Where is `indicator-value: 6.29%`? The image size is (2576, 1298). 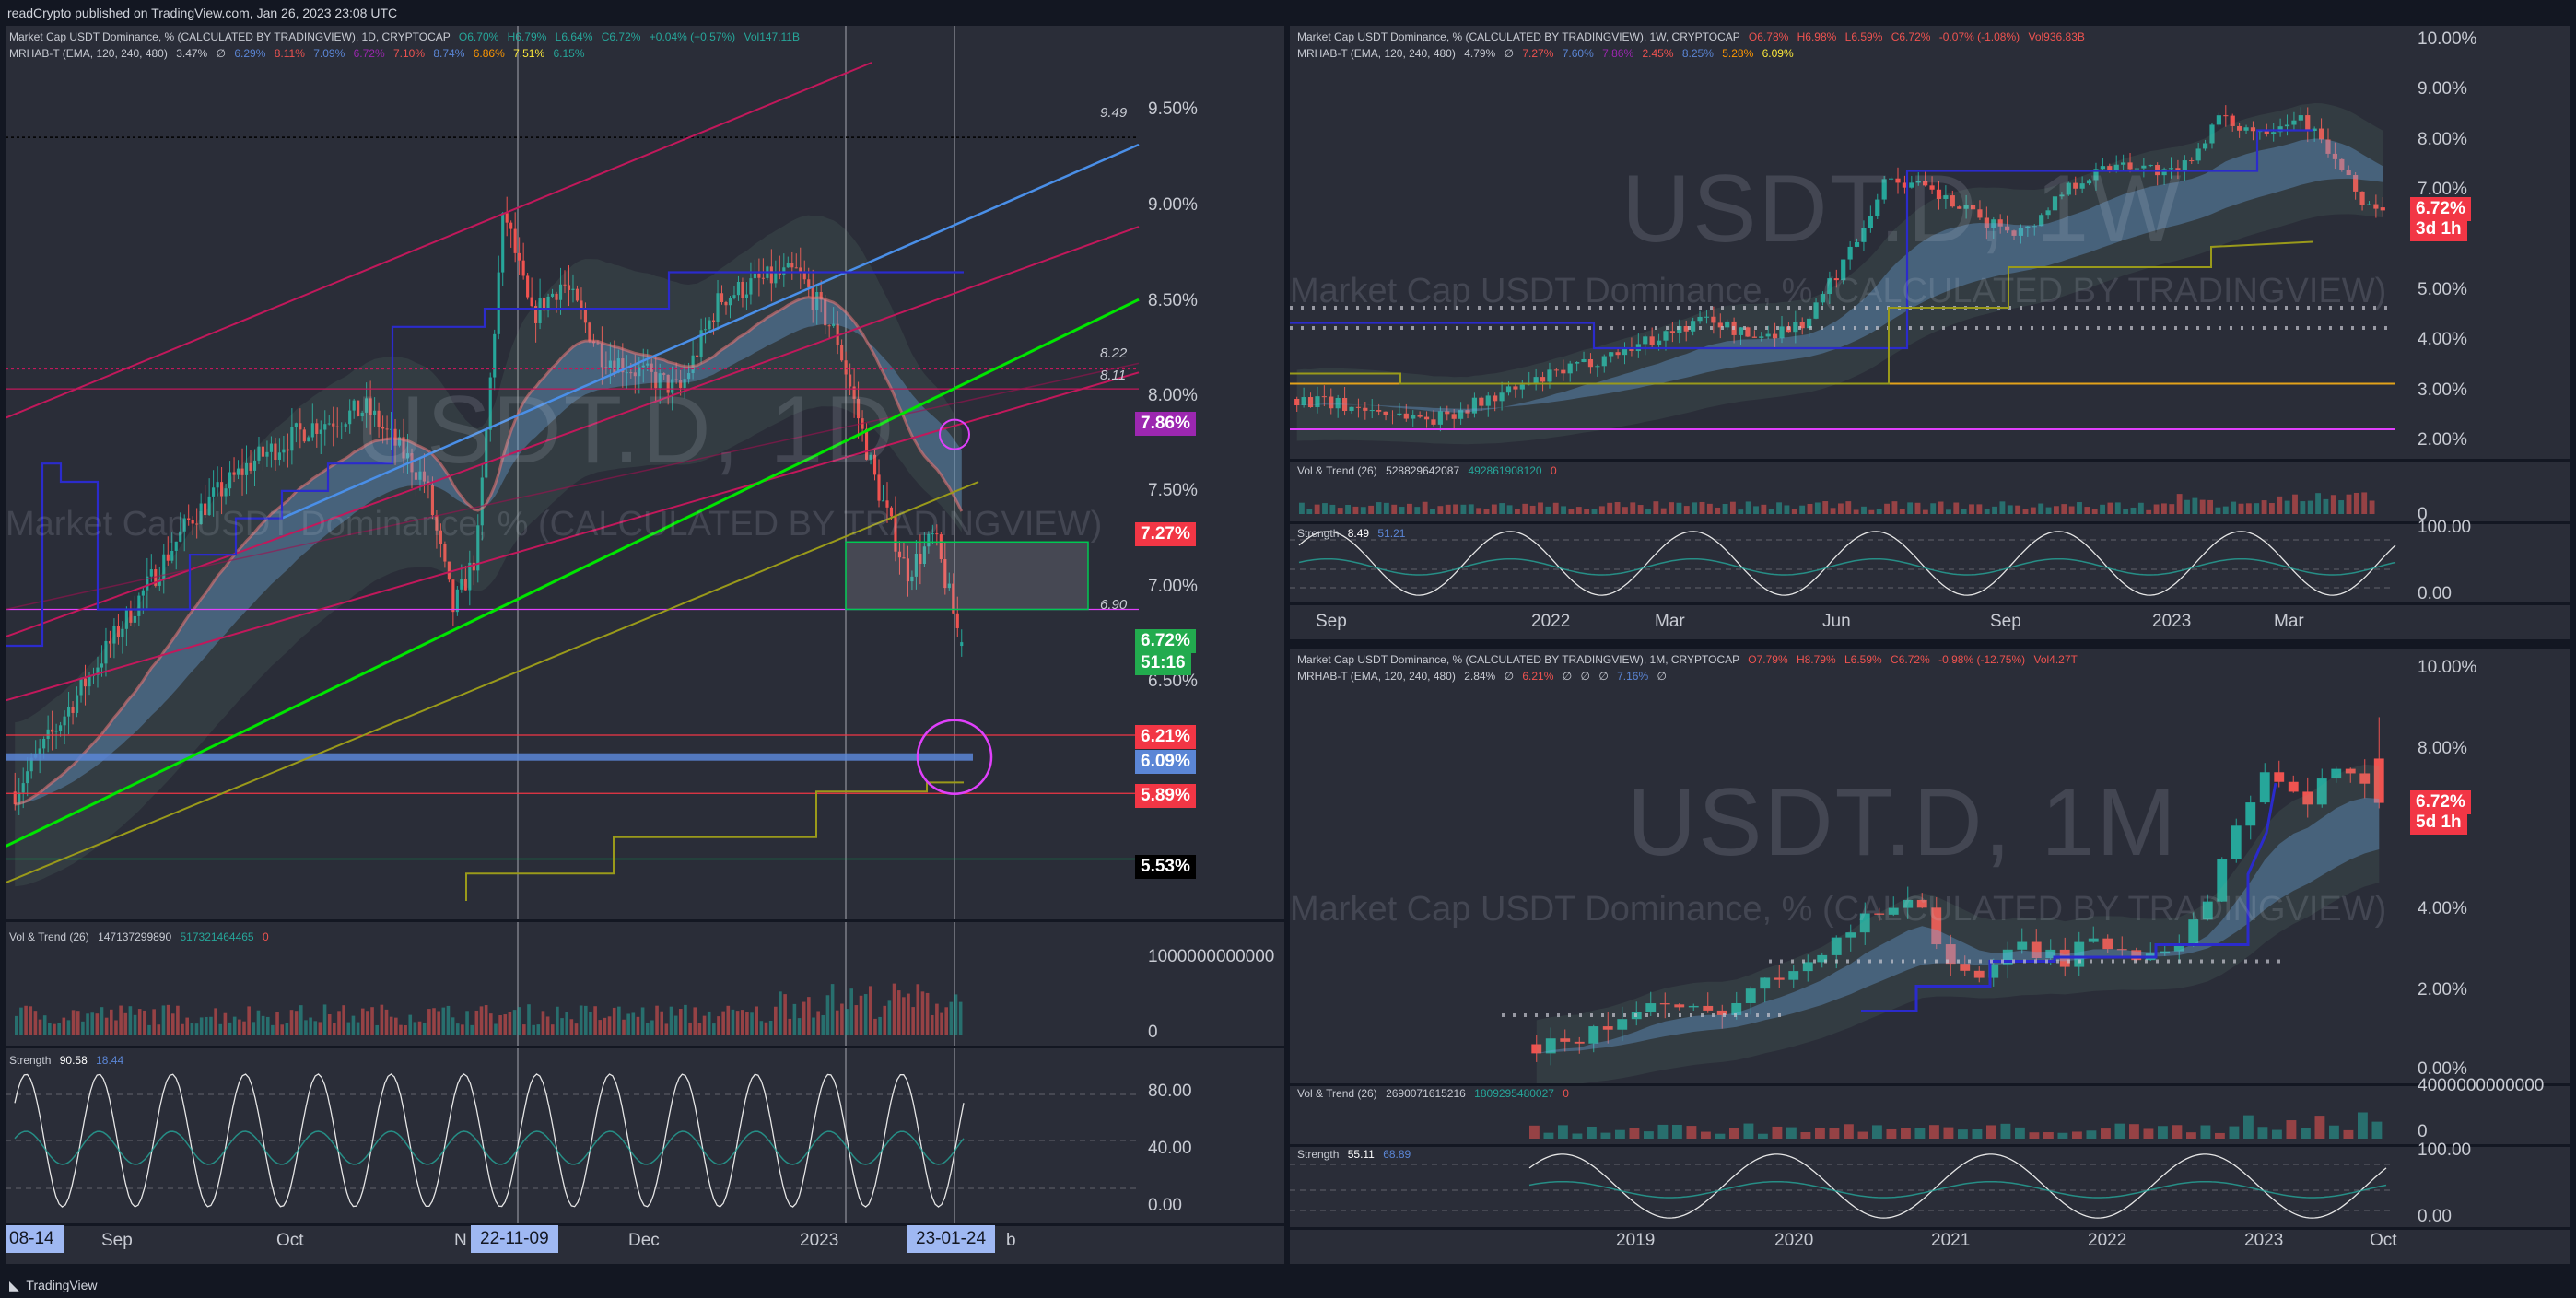
indicator-value: 6.29% is located at coordinates (250, 53).